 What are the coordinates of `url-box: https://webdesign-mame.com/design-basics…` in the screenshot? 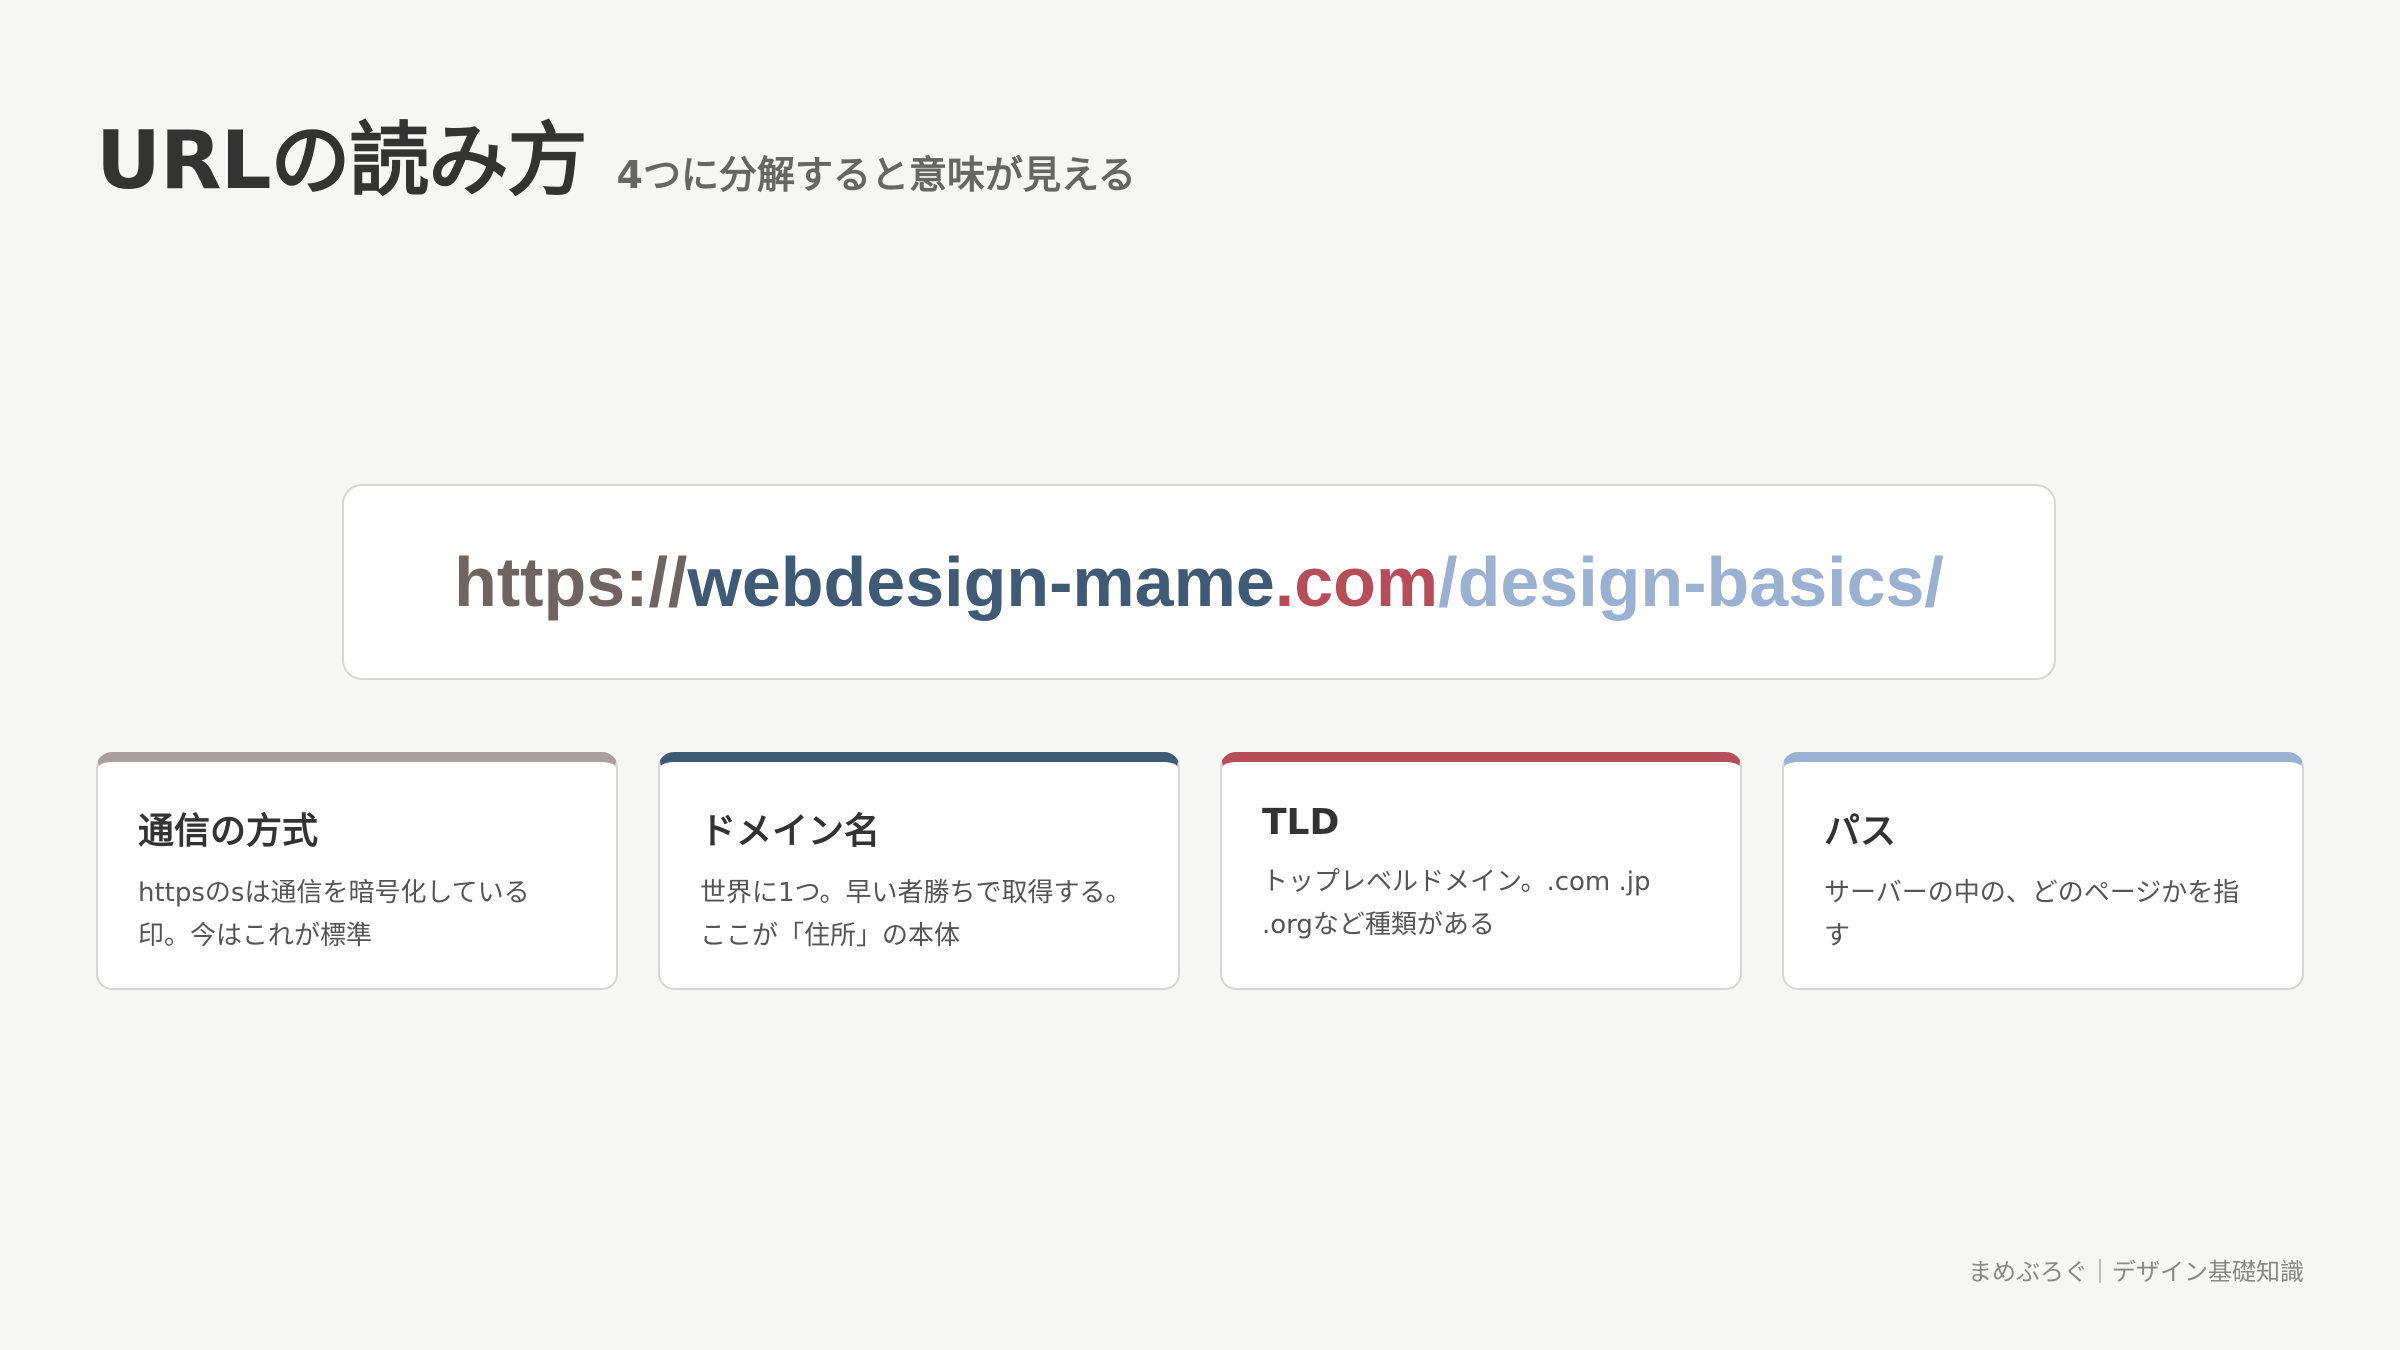 It's located at (1199, 582).